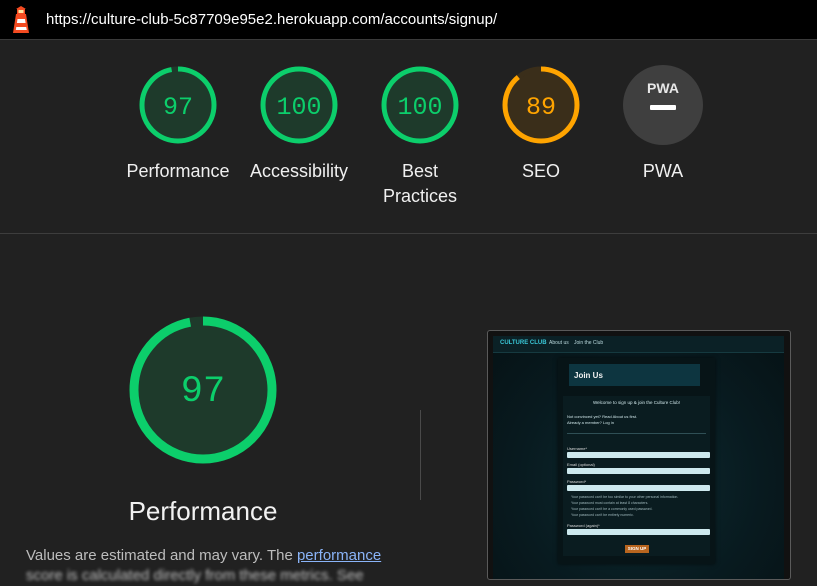  What do you see at coordinates (636, 433) in the screenshot?
I see `thumb-rule` at bounding box center [636, 433].